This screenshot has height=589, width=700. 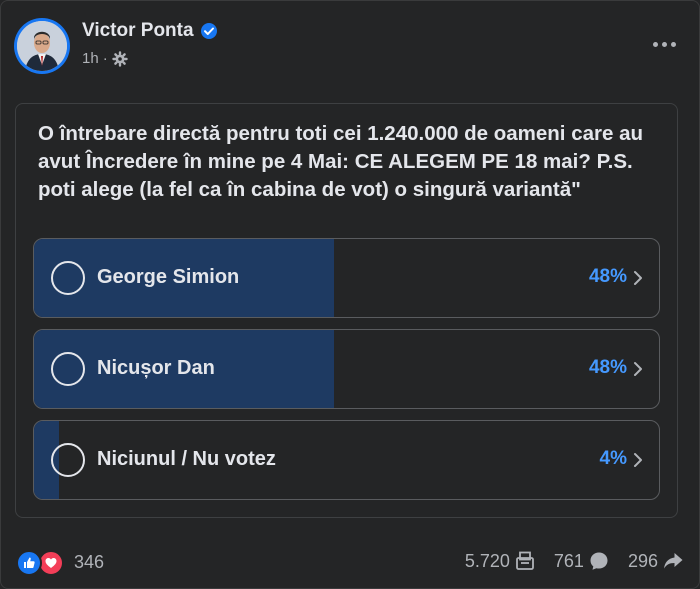 I want to click on author-name: Victor Ponta, so click(x=138, y=31).